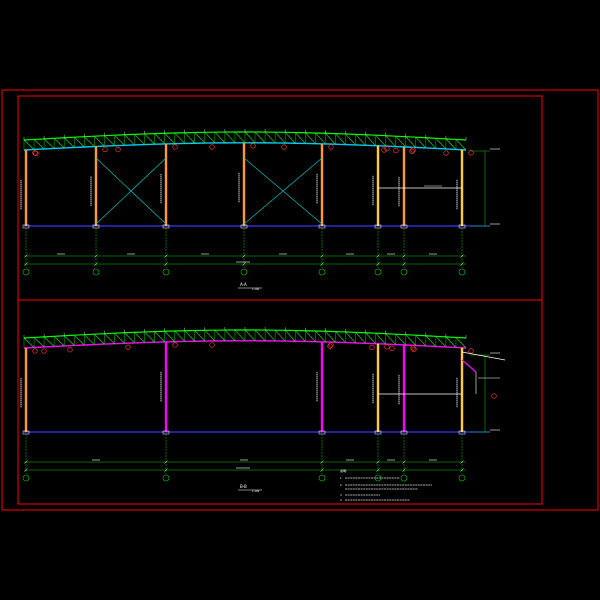 The image size is (600, 604). I want to click on notes-line-2: 2., so click(341, 485).